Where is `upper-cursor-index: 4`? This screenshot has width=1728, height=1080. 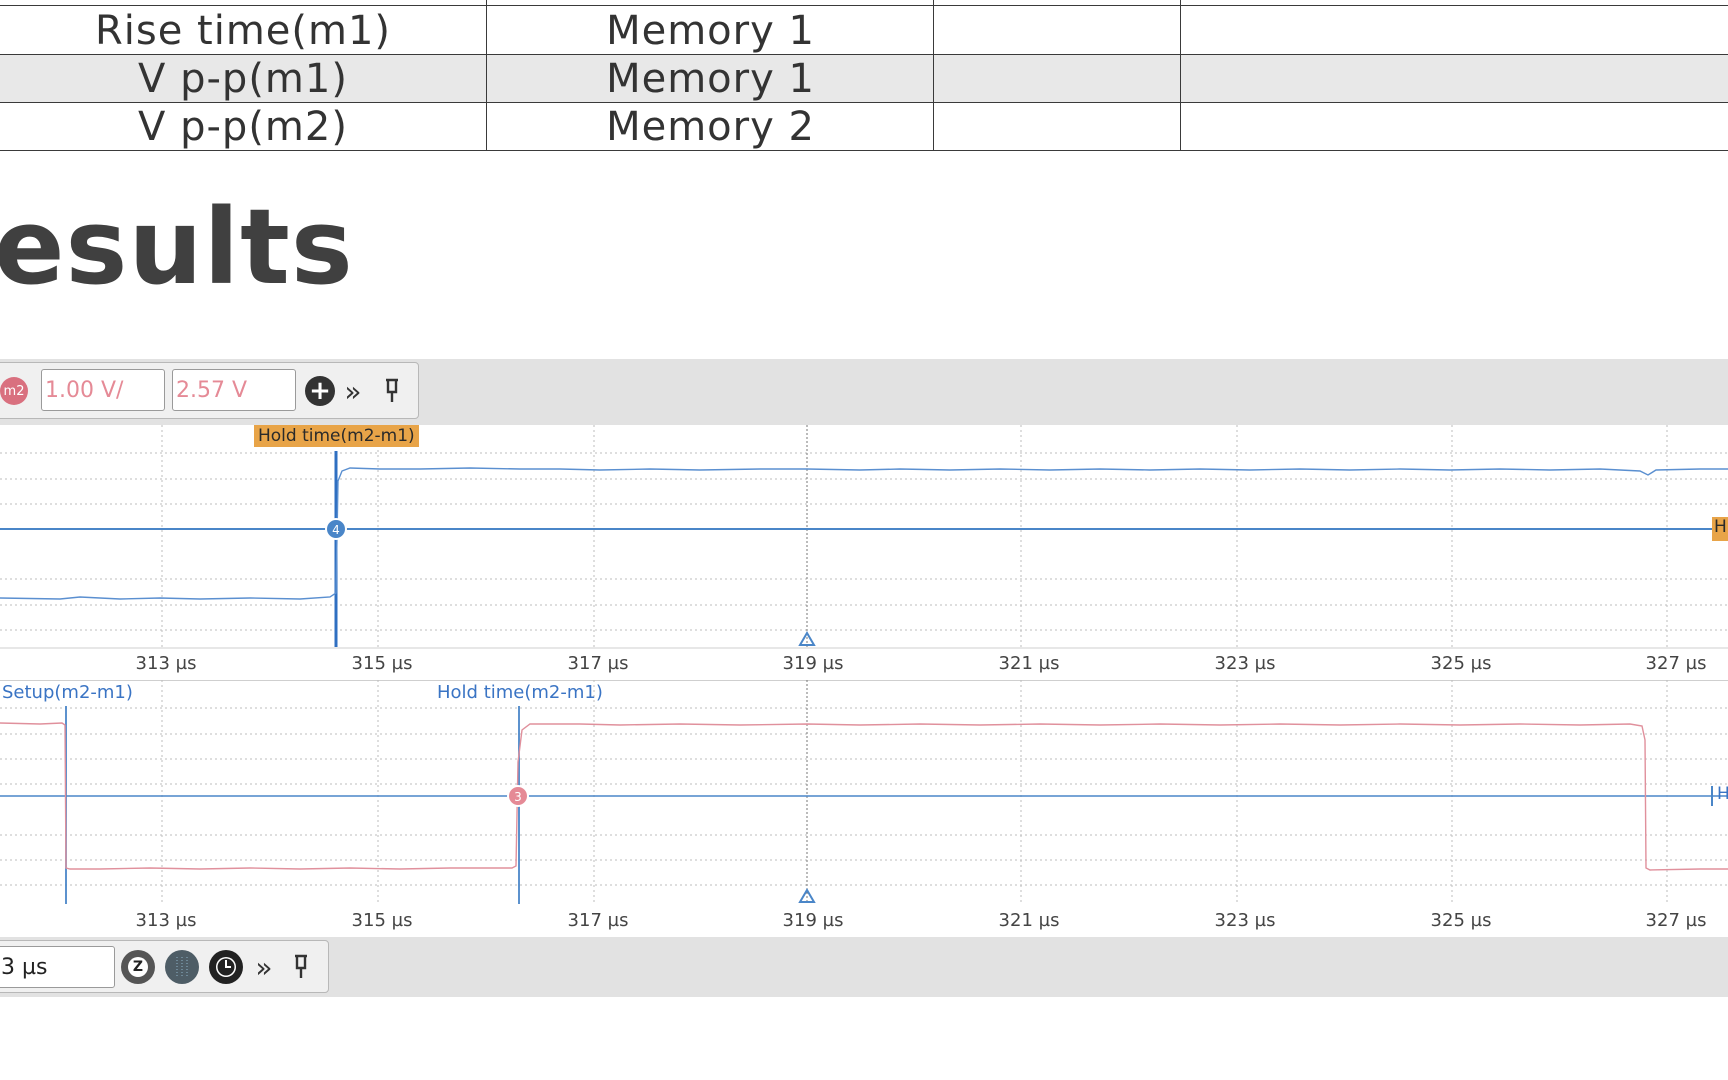
upper-cursor-index: 4 is located at coordinates (336, 530).